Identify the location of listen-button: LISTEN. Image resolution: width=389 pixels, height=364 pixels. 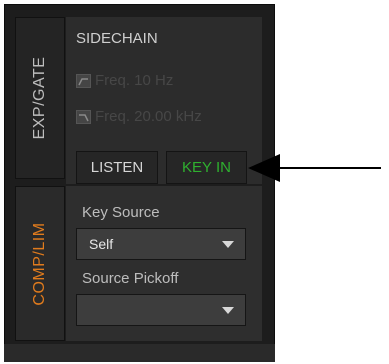
(117, 167).